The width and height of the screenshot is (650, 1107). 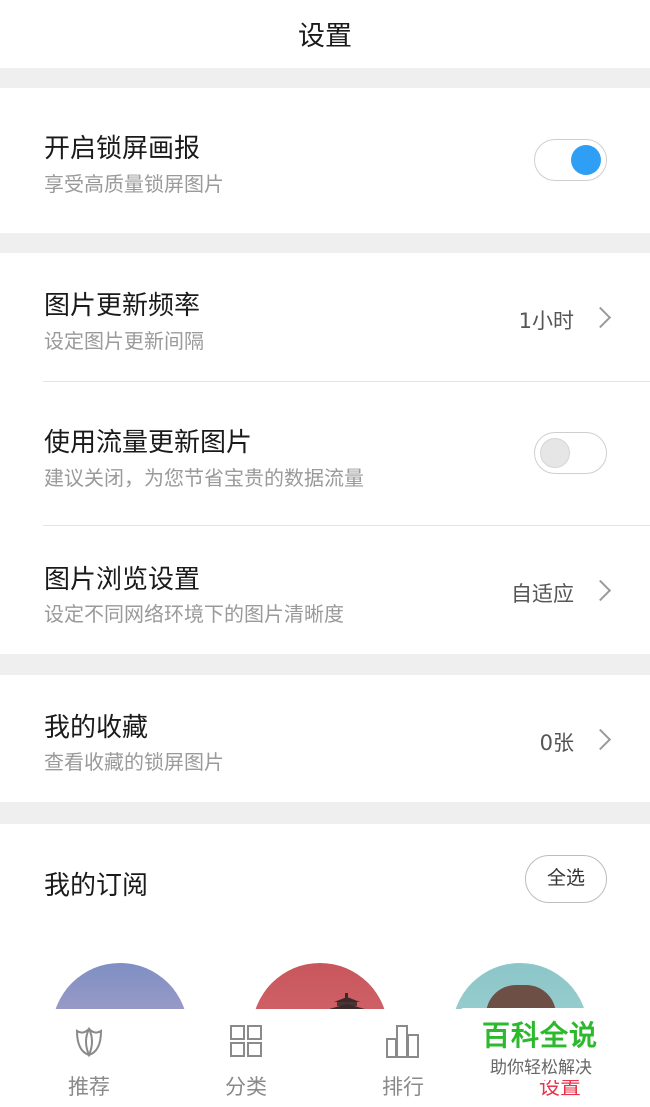 What do you see at coordinates (325, 590) in the screenshot?
I see `browse-settings-row: 图片浏览设置 设定不同网络环境下的图片清晰度 自适应` at bounding box center [325, 590].